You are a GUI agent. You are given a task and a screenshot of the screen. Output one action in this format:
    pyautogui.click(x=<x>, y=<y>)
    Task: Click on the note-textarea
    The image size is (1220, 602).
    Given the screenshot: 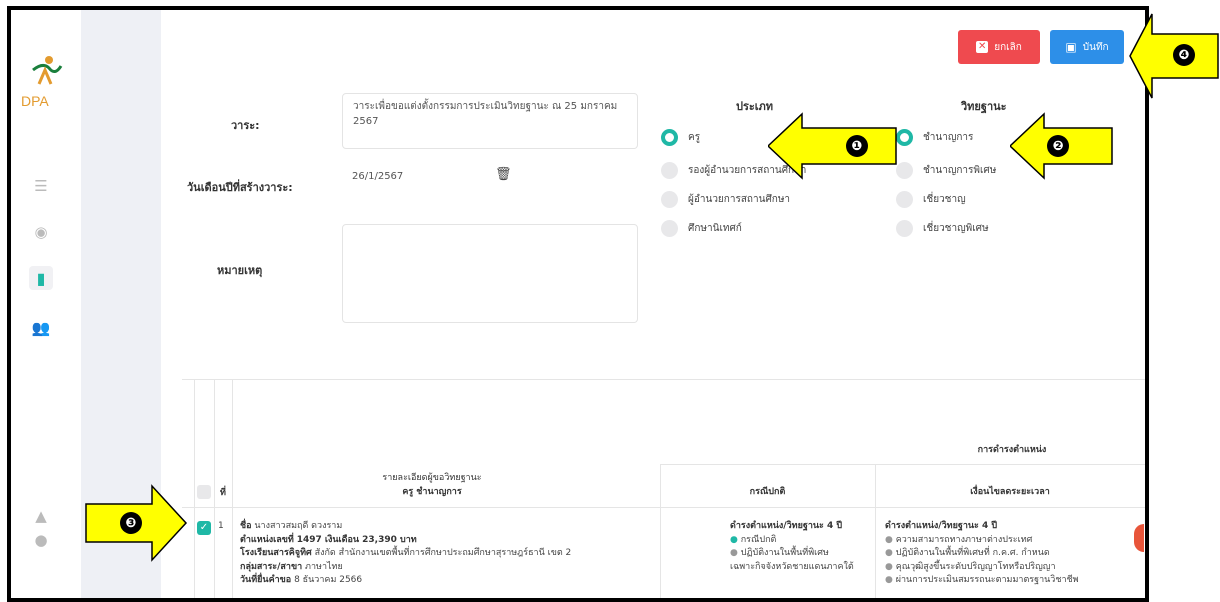 What is the action you would take?
    pyautogui.click(x=490, y=273)
    